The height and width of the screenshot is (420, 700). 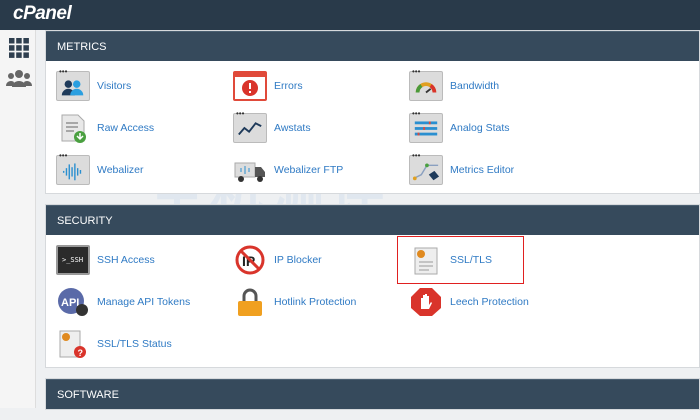 I want to click on ip-blocker-link: IP IP Blocker, so click(x=321, y=260).